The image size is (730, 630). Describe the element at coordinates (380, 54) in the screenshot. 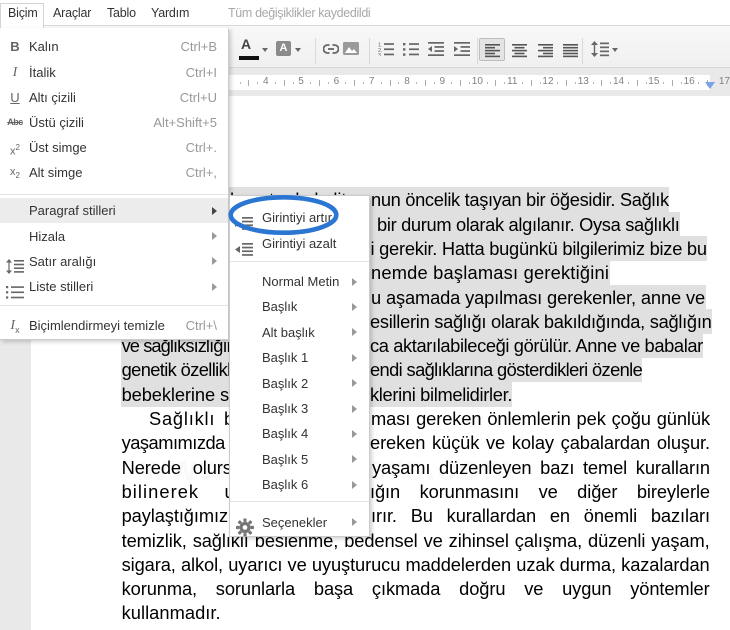

I see `svg-text: 3.` at that location.